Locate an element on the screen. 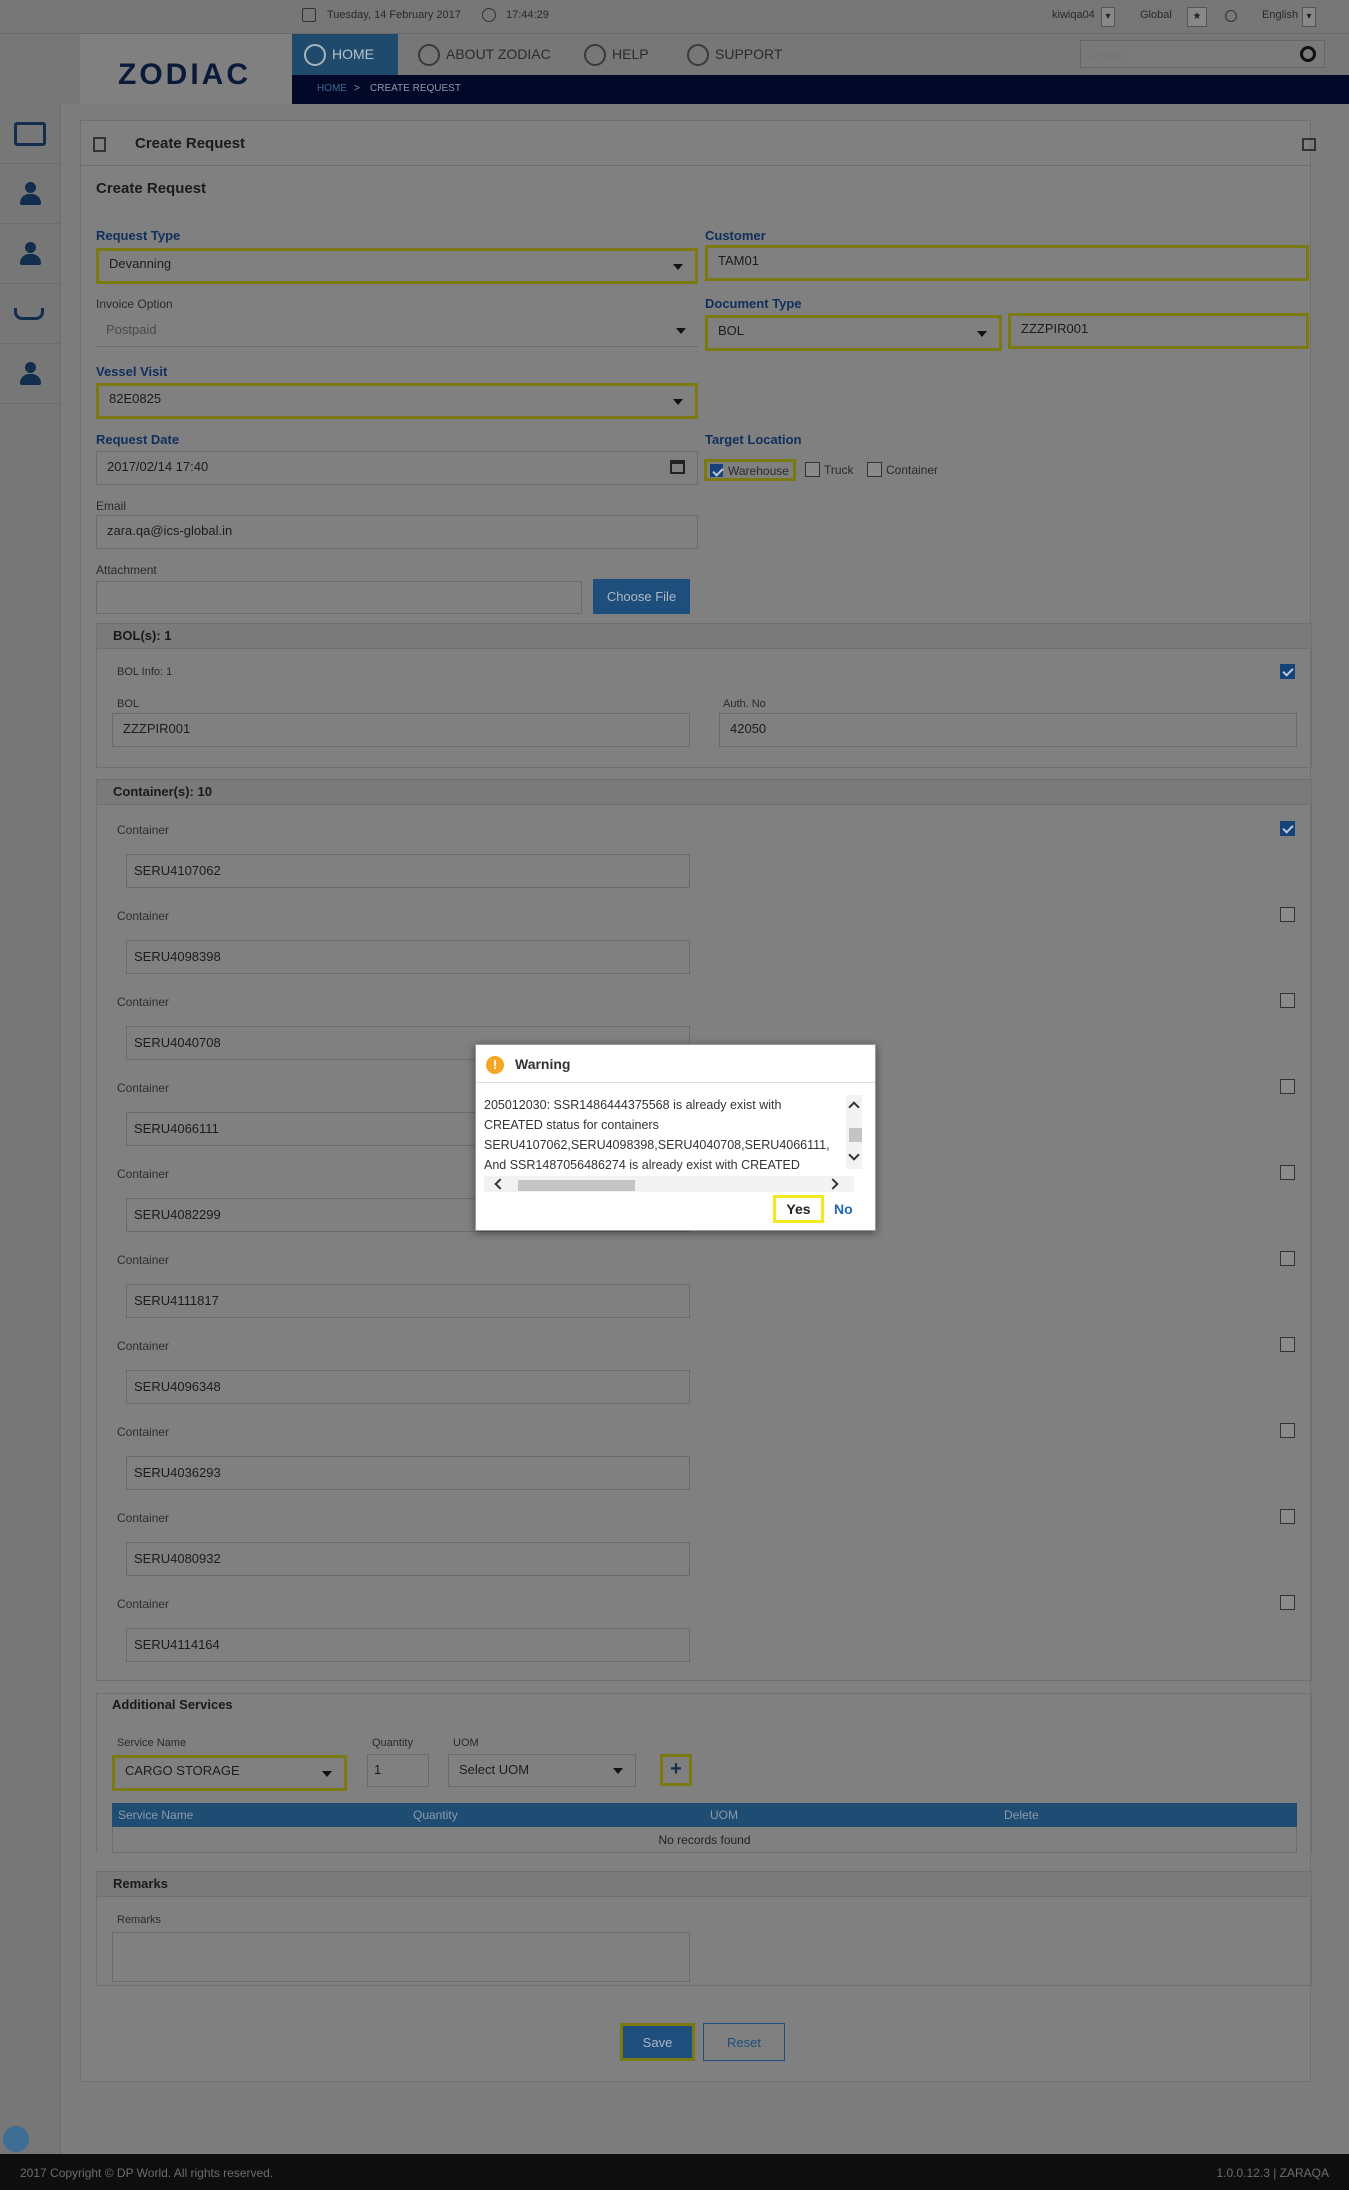 The height and width of the screenshot is (2190, 1349). container-checkbox is located at coordinates (874, 469).